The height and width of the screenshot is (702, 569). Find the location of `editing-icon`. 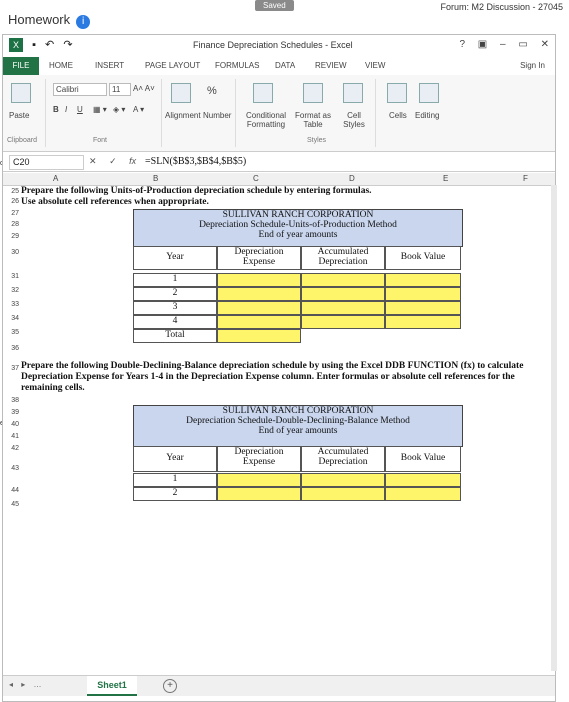

editing-icon is located at coordinates (429, 93).